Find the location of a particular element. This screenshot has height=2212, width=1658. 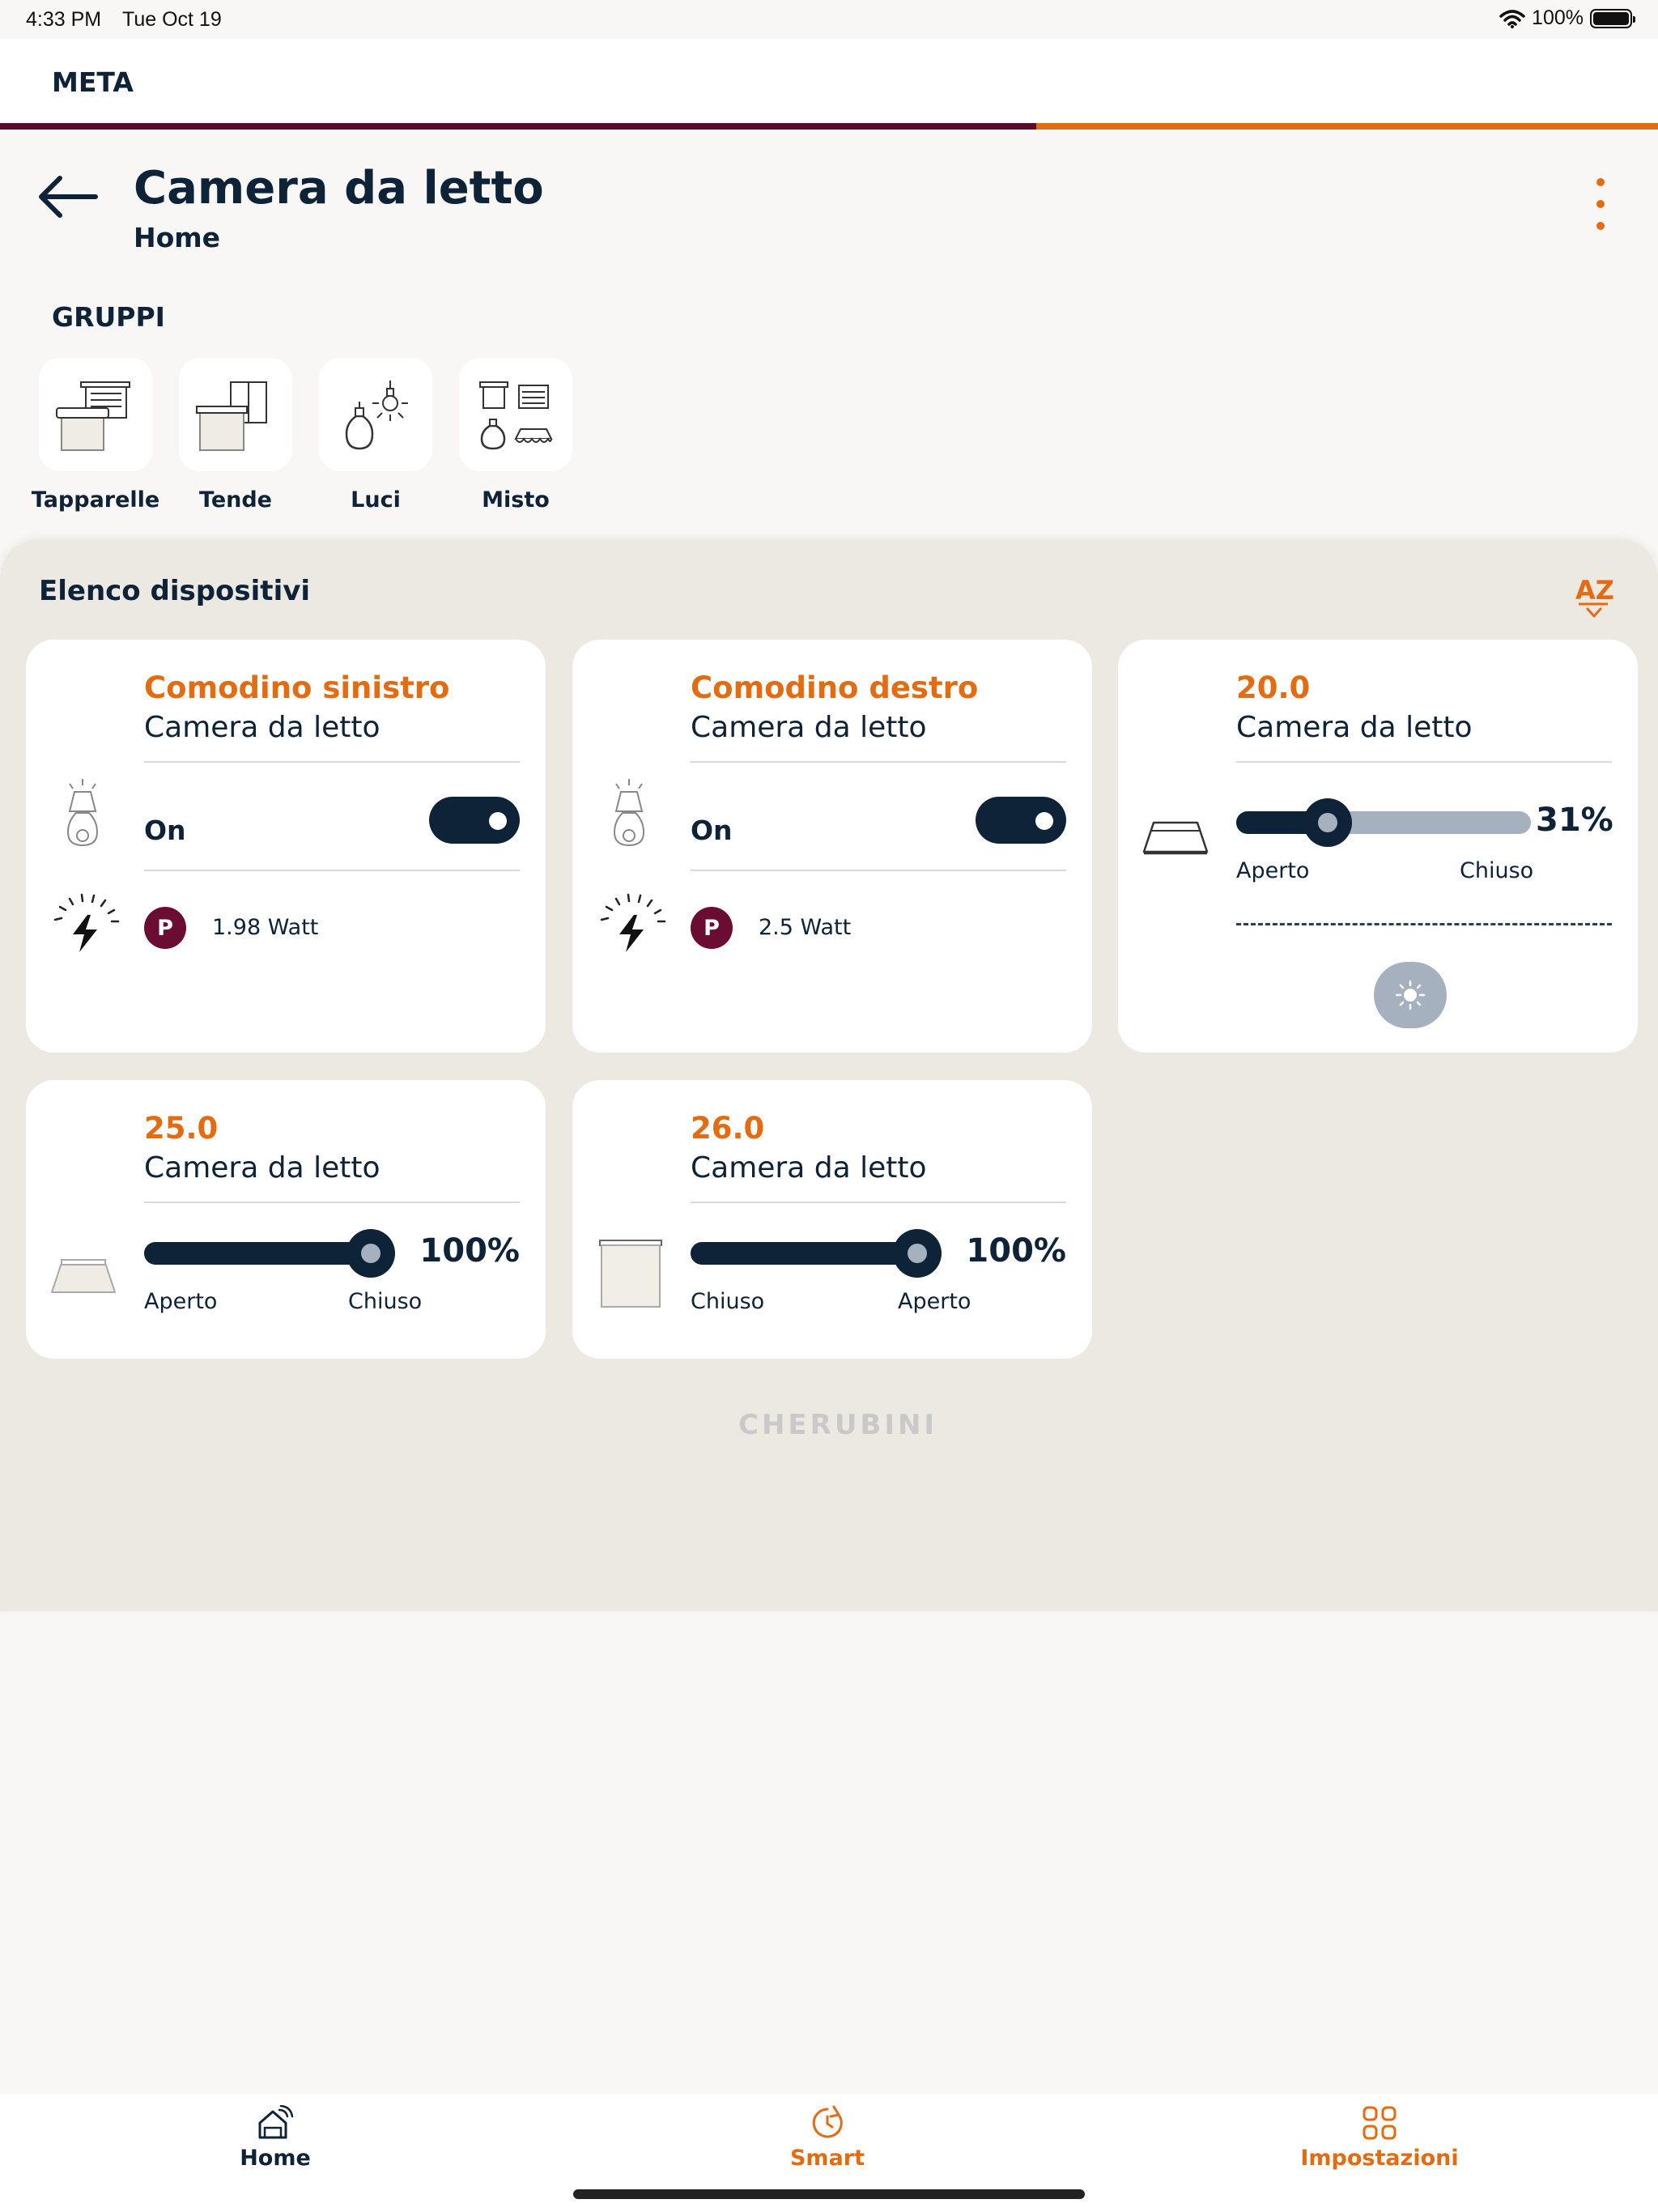

group-tapparelle: Tapparelle is located at coordinates (95, 435).